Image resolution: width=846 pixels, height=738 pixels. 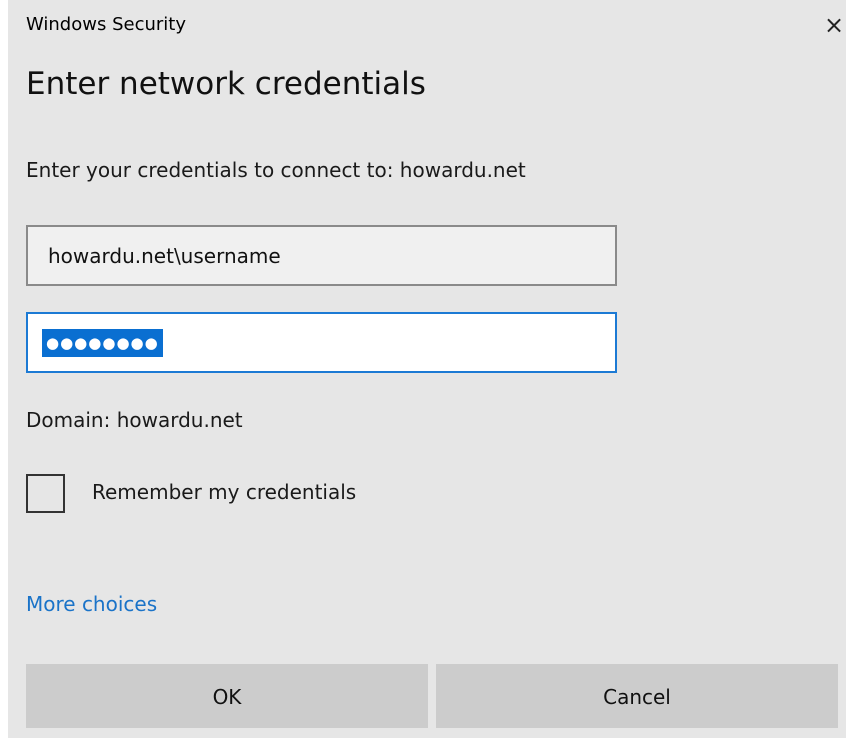 What do you see at coordinates (134, 420) in the screenshot?
I see `domain-label: Domain: howardu.net` at bounding box center [134, 420].